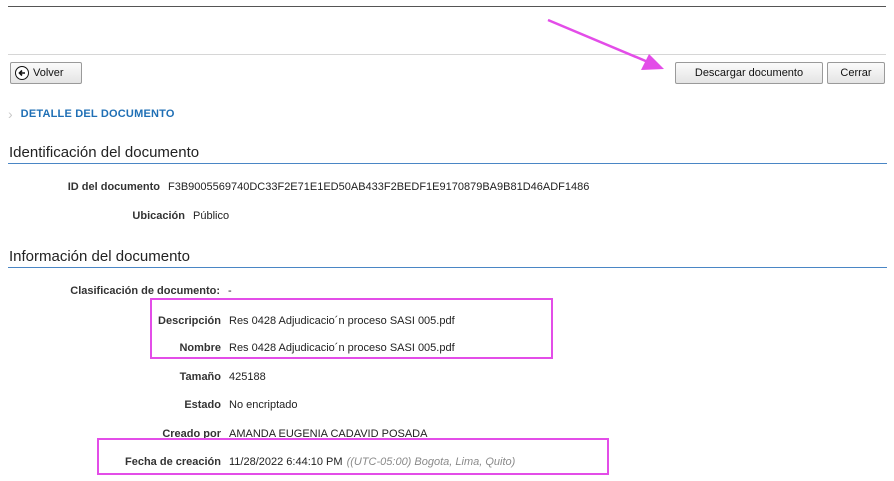 The height and width of the screenshot is (481, 894). Describe the element at coordinates (605, 44) in the screenshot. I see `annotation-arrow-icon` at that location.